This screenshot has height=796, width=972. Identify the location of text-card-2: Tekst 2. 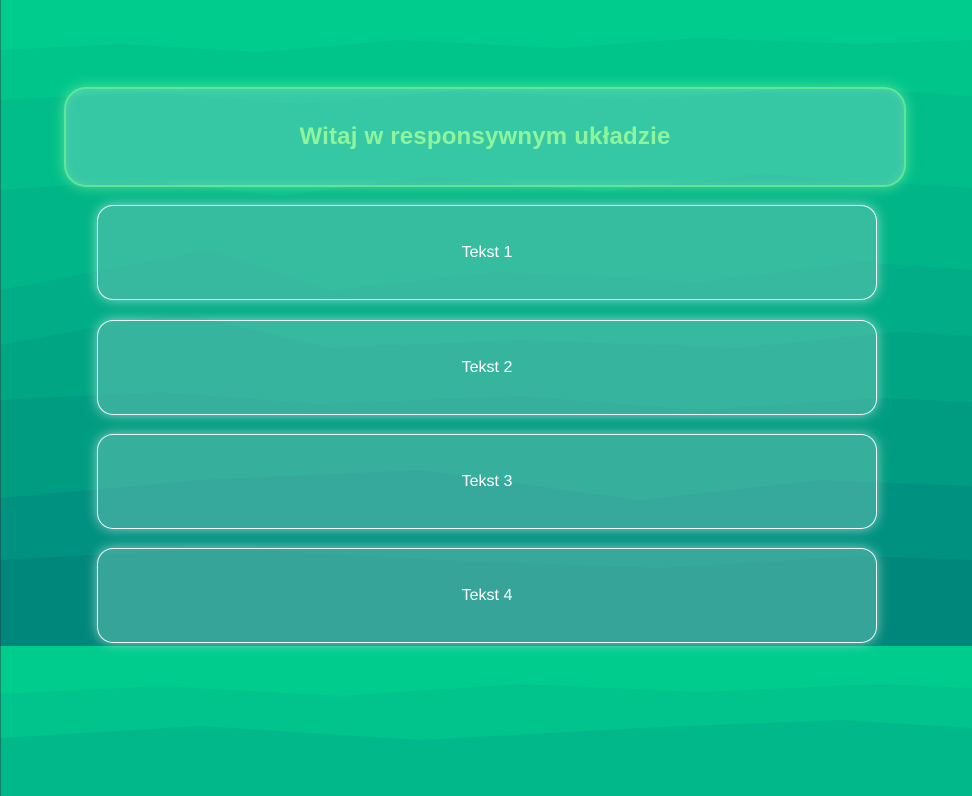
(487, 367).